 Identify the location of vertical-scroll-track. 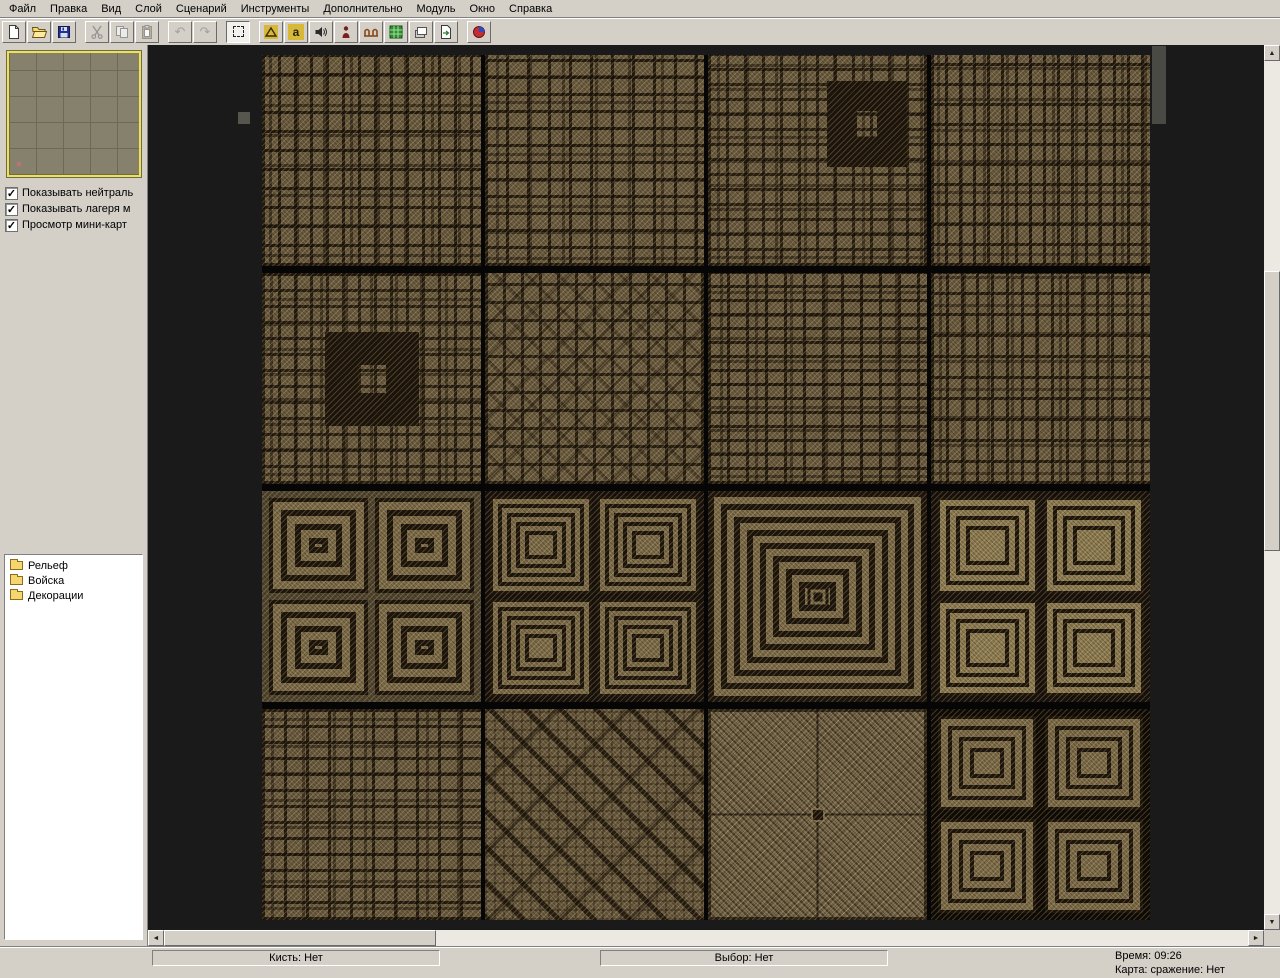
(1272, 487).